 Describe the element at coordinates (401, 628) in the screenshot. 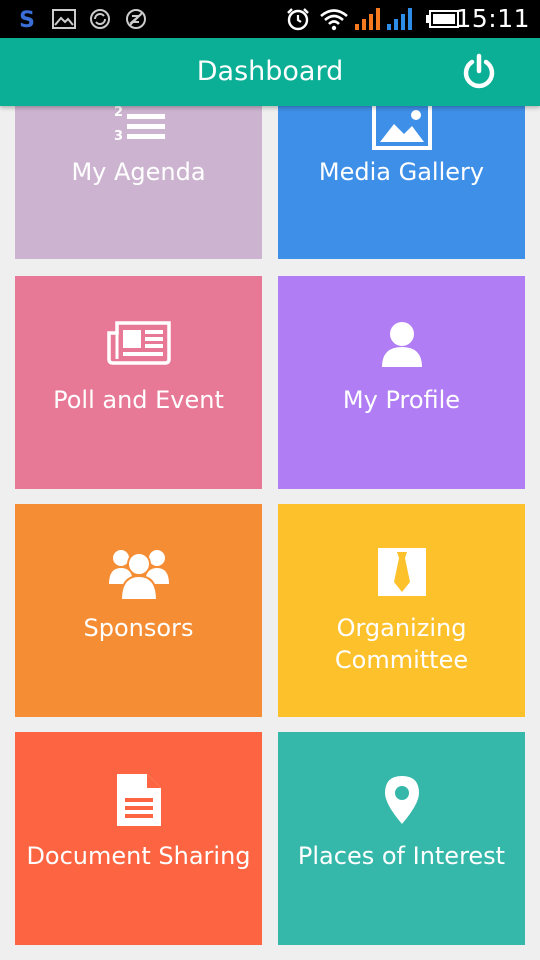

I see `tile-label-line: Organizing` at that location.